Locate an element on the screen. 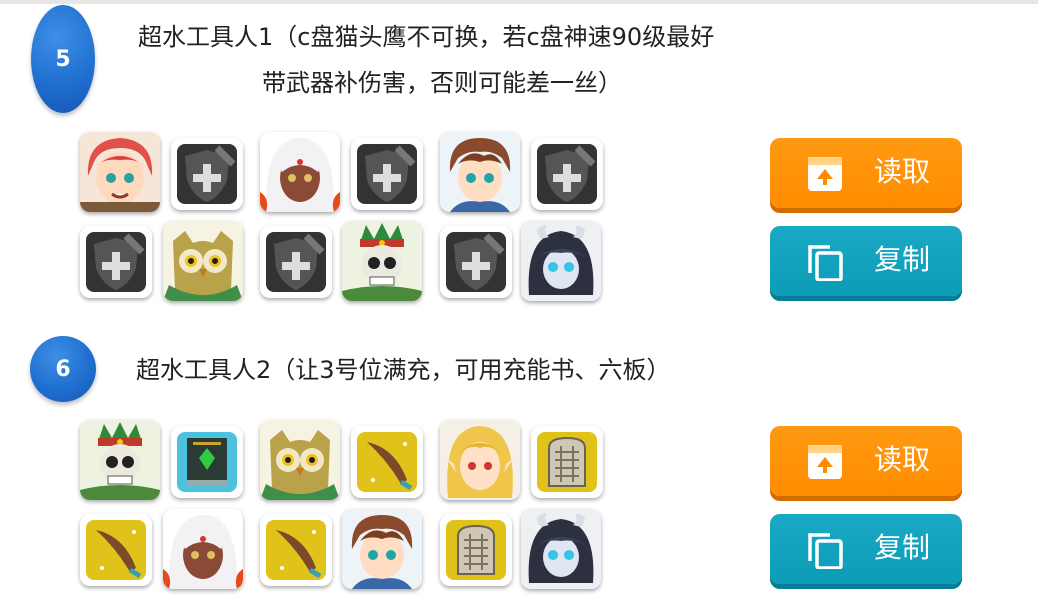  team-title-line-1: 超水工具人1（c盘猫头鹰不可换，若c盘神速90级最好 is located at coordinates (426, 37).